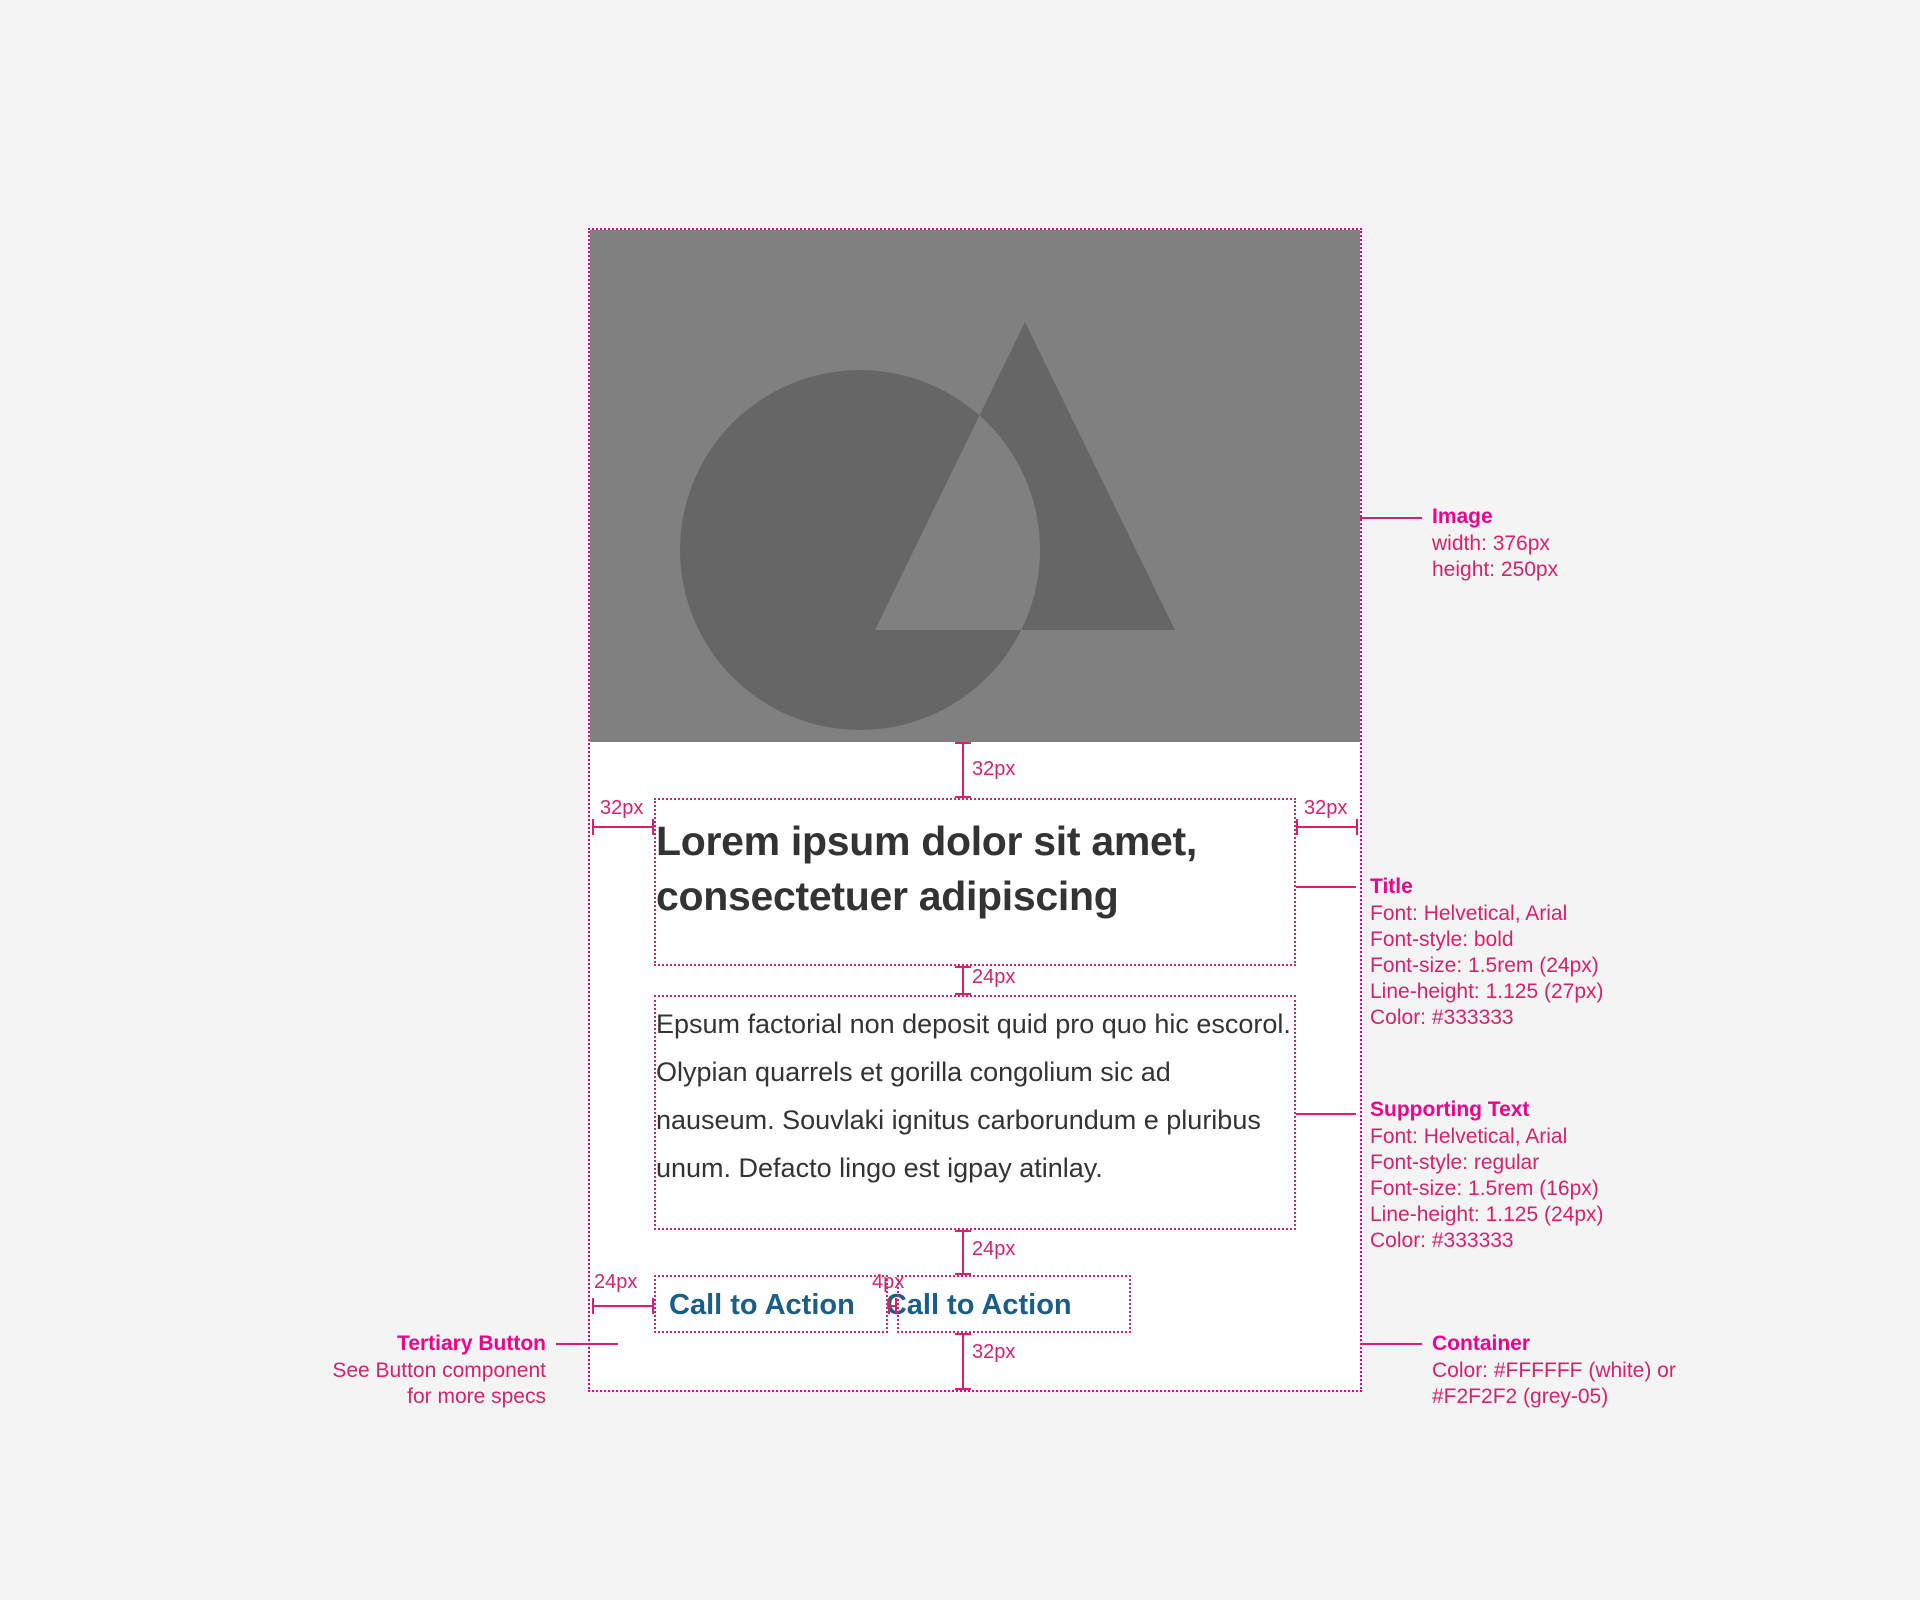 This screenshot has height=1600, width=1920. Describe the element at coordinates (963, 1252) in the screenshot. I see `measure-line-support-to-buttons` at that location.